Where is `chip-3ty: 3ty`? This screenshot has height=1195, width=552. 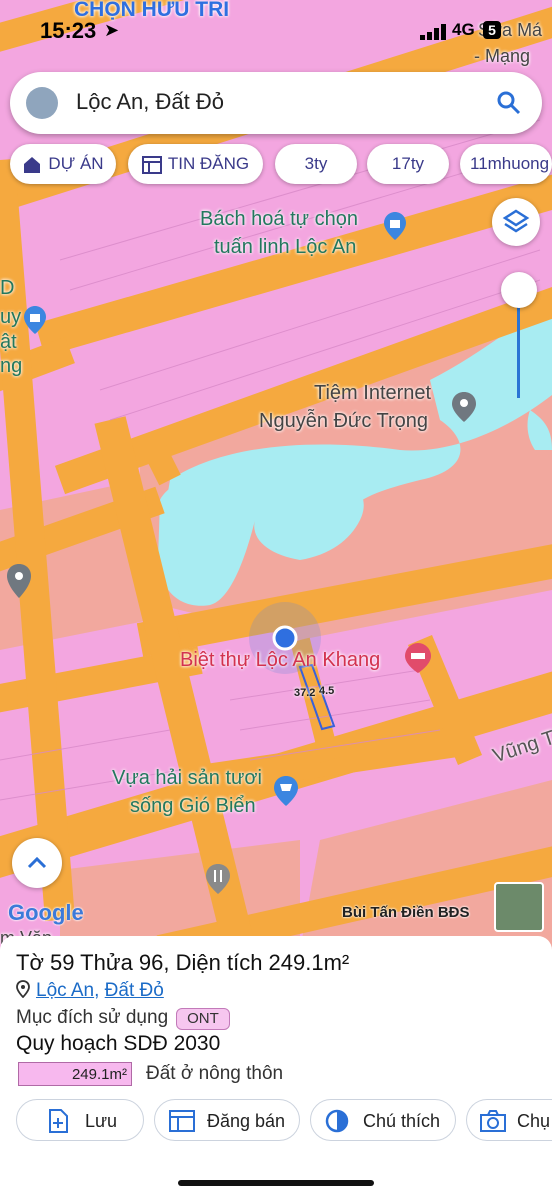 chip-3ty: 3ty is located at coordinates (316, 164).